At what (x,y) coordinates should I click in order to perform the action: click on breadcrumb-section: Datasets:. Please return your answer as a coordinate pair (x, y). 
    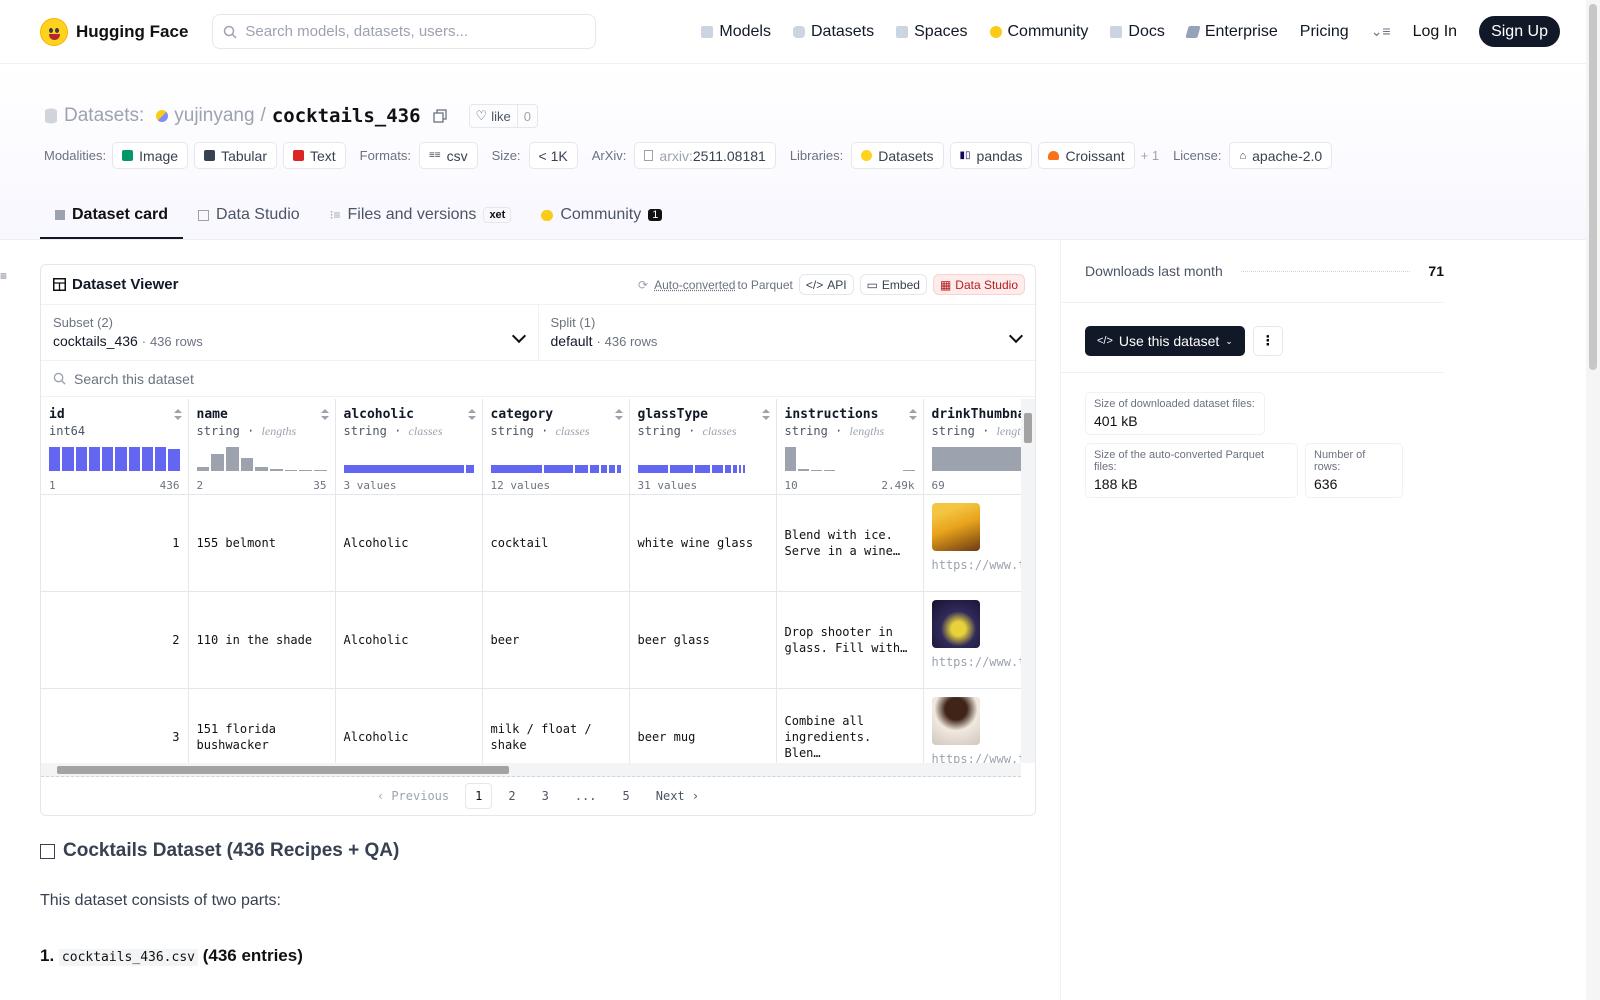
    Looking at the image, I should click on (104, 116).